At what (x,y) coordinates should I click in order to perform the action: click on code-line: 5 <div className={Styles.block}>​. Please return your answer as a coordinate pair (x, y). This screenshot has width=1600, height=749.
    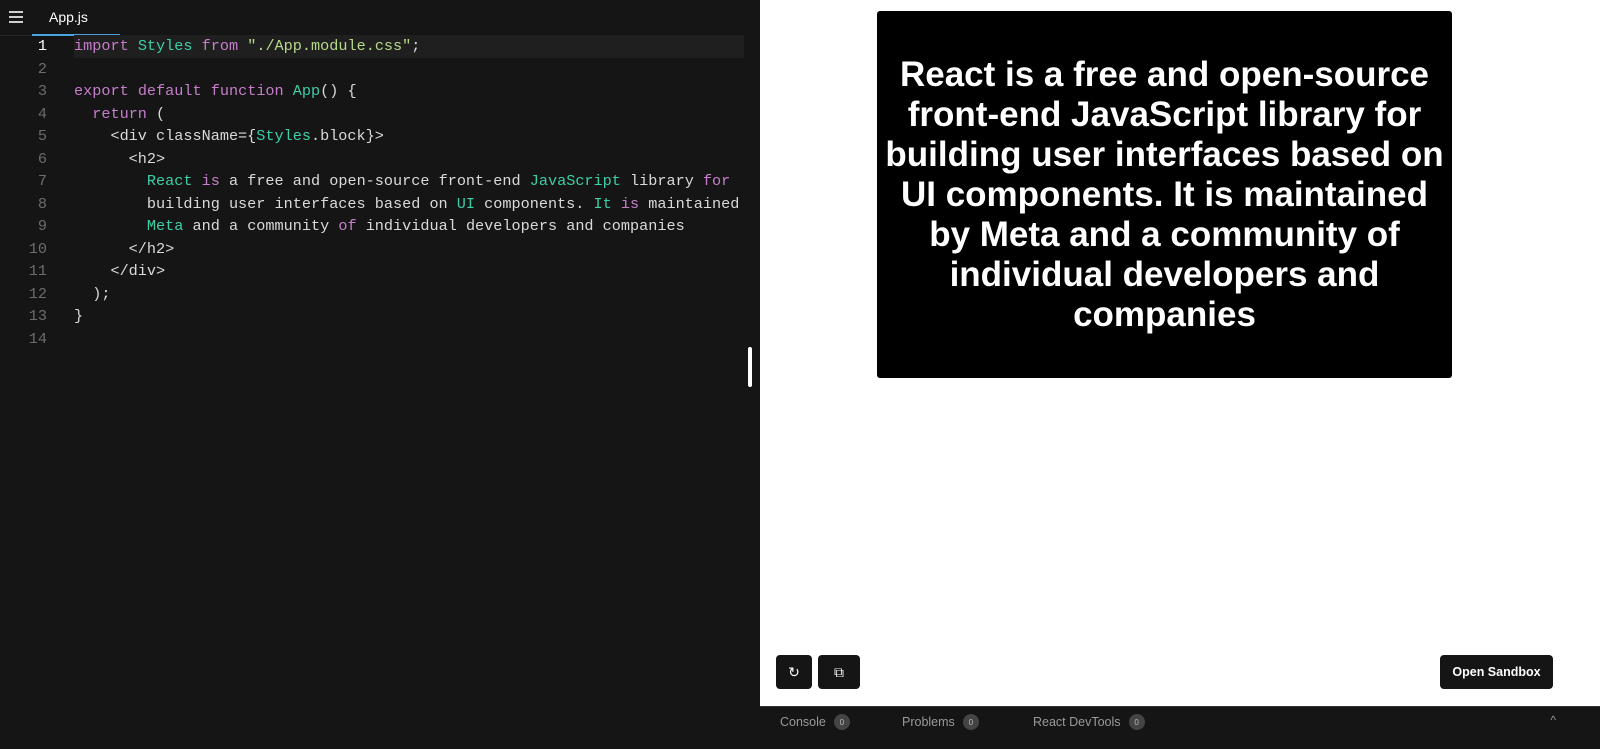
    Looking at the image, I should click on (372, 136).